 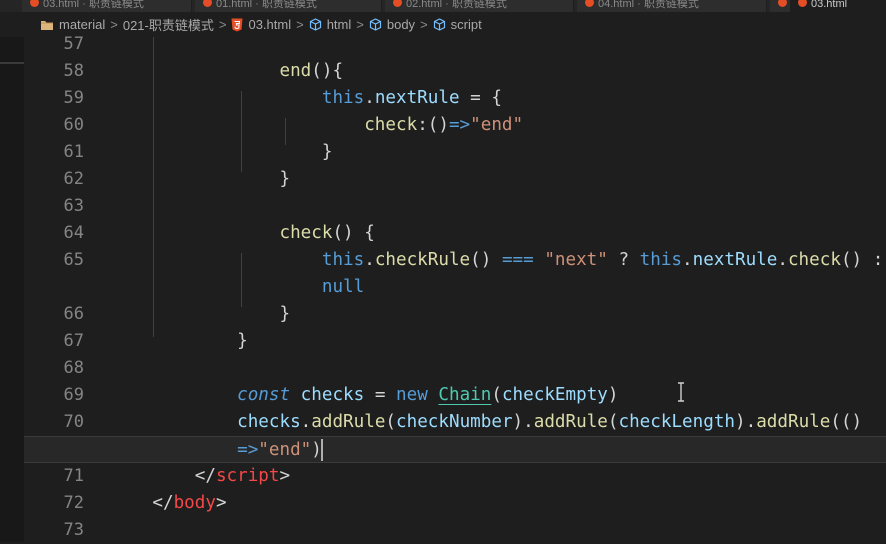 I want to click on code-text: </body>, so click(x=168, y=503).